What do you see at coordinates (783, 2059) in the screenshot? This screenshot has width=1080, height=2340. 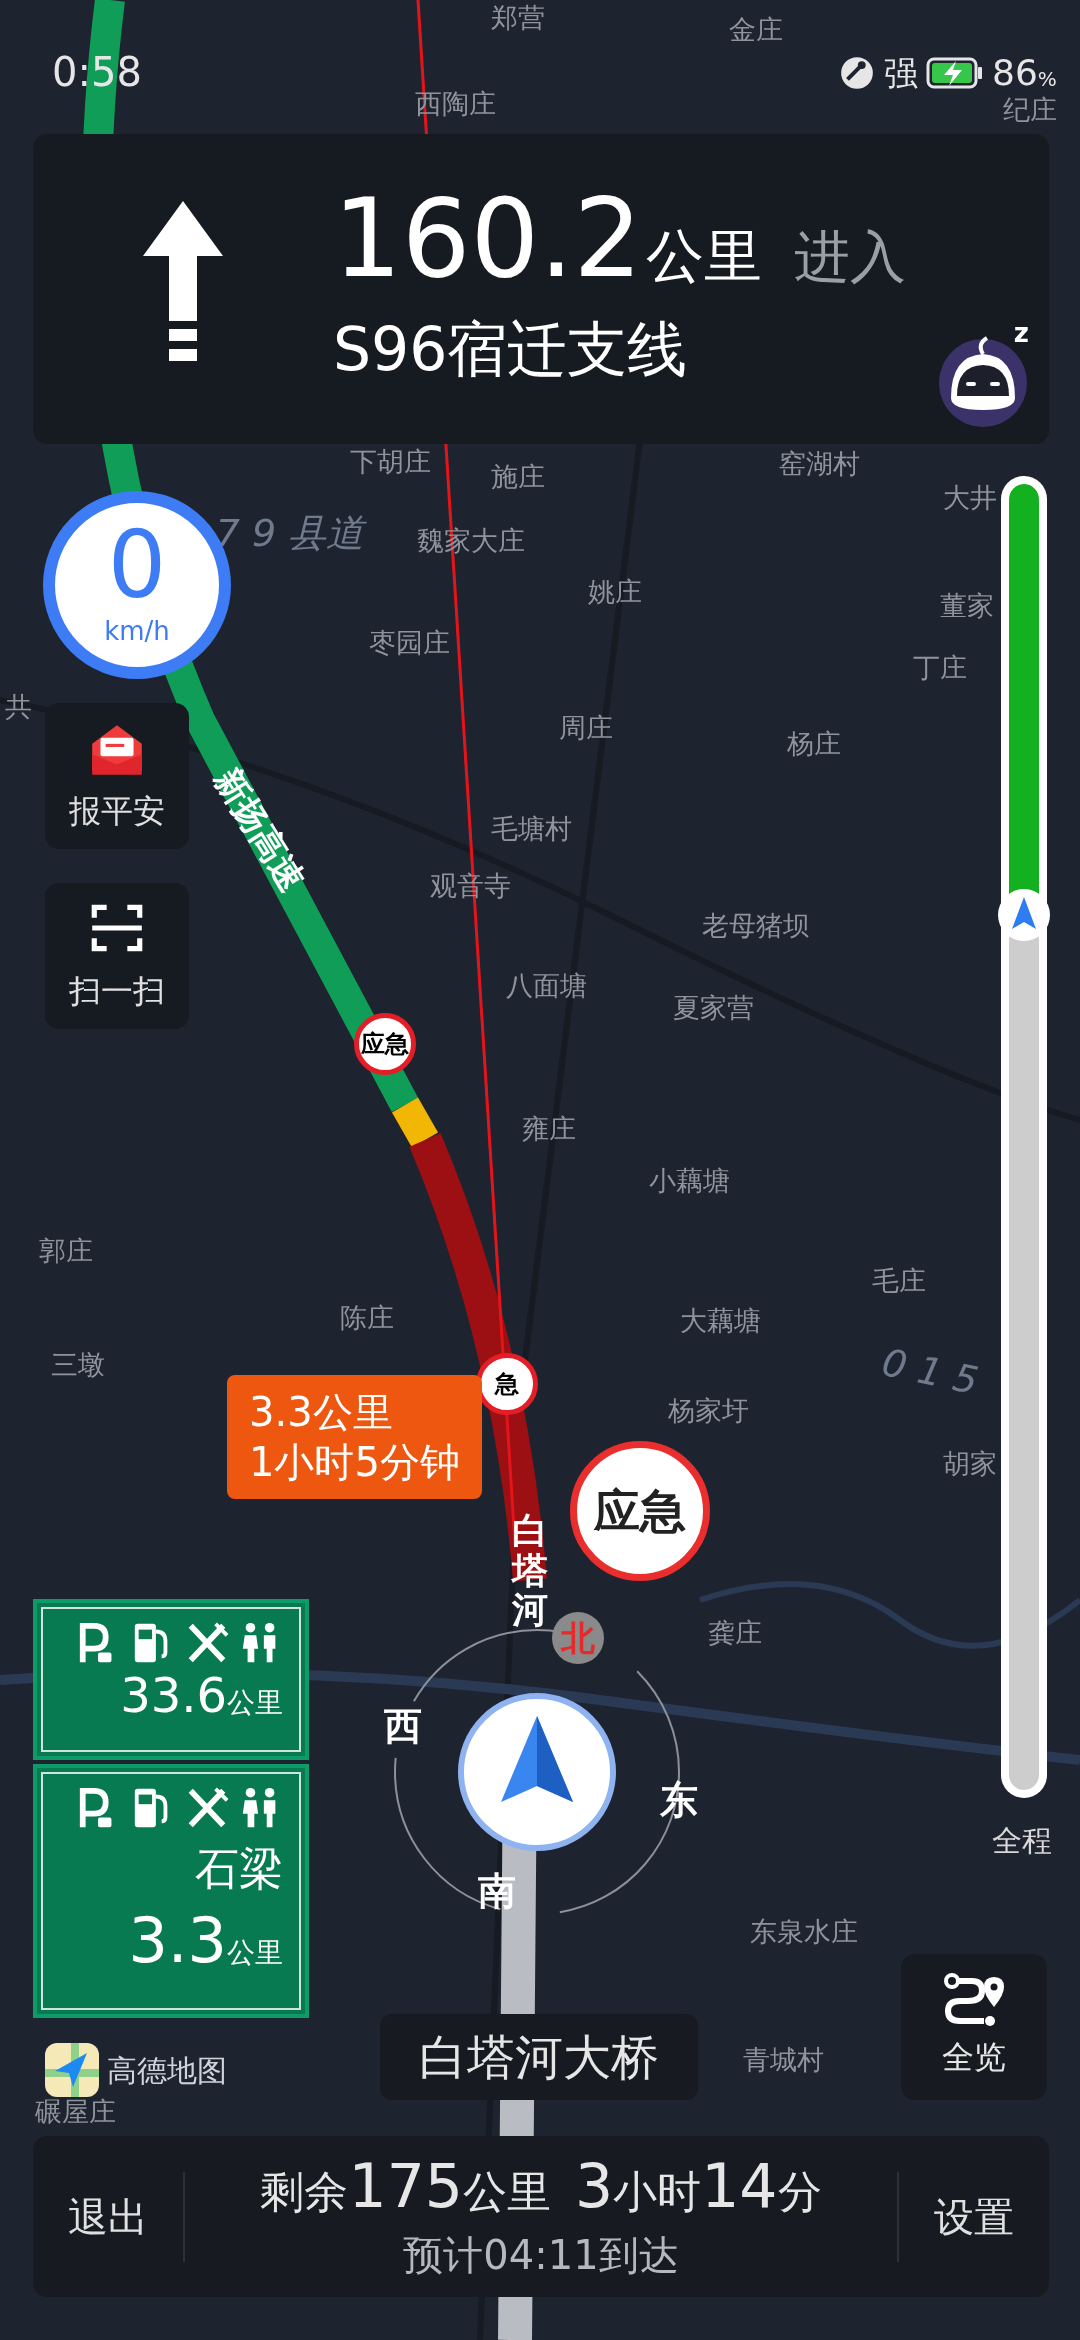 I see `place-label: 青城村` at bounding box center [783, 2059].